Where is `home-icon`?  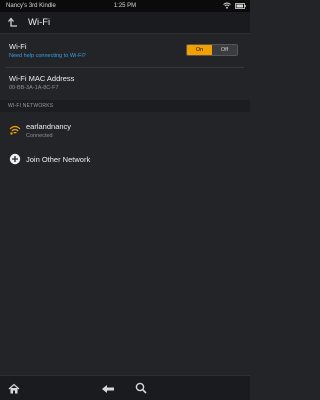 home-icon is located at coordinates (14, 389).